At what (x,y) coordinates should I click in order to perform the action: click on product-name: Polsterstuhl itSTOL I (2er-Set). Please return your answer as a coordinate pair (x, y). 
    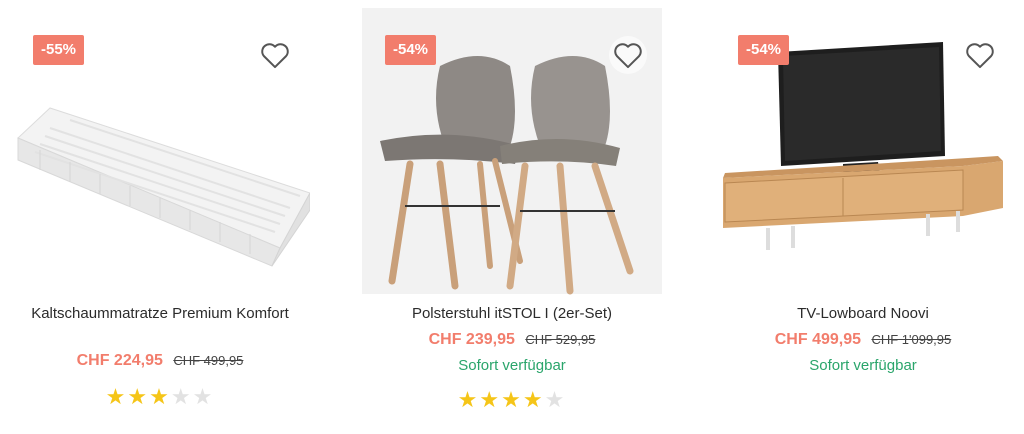
    Looking at the image, I should click on (512, 314).